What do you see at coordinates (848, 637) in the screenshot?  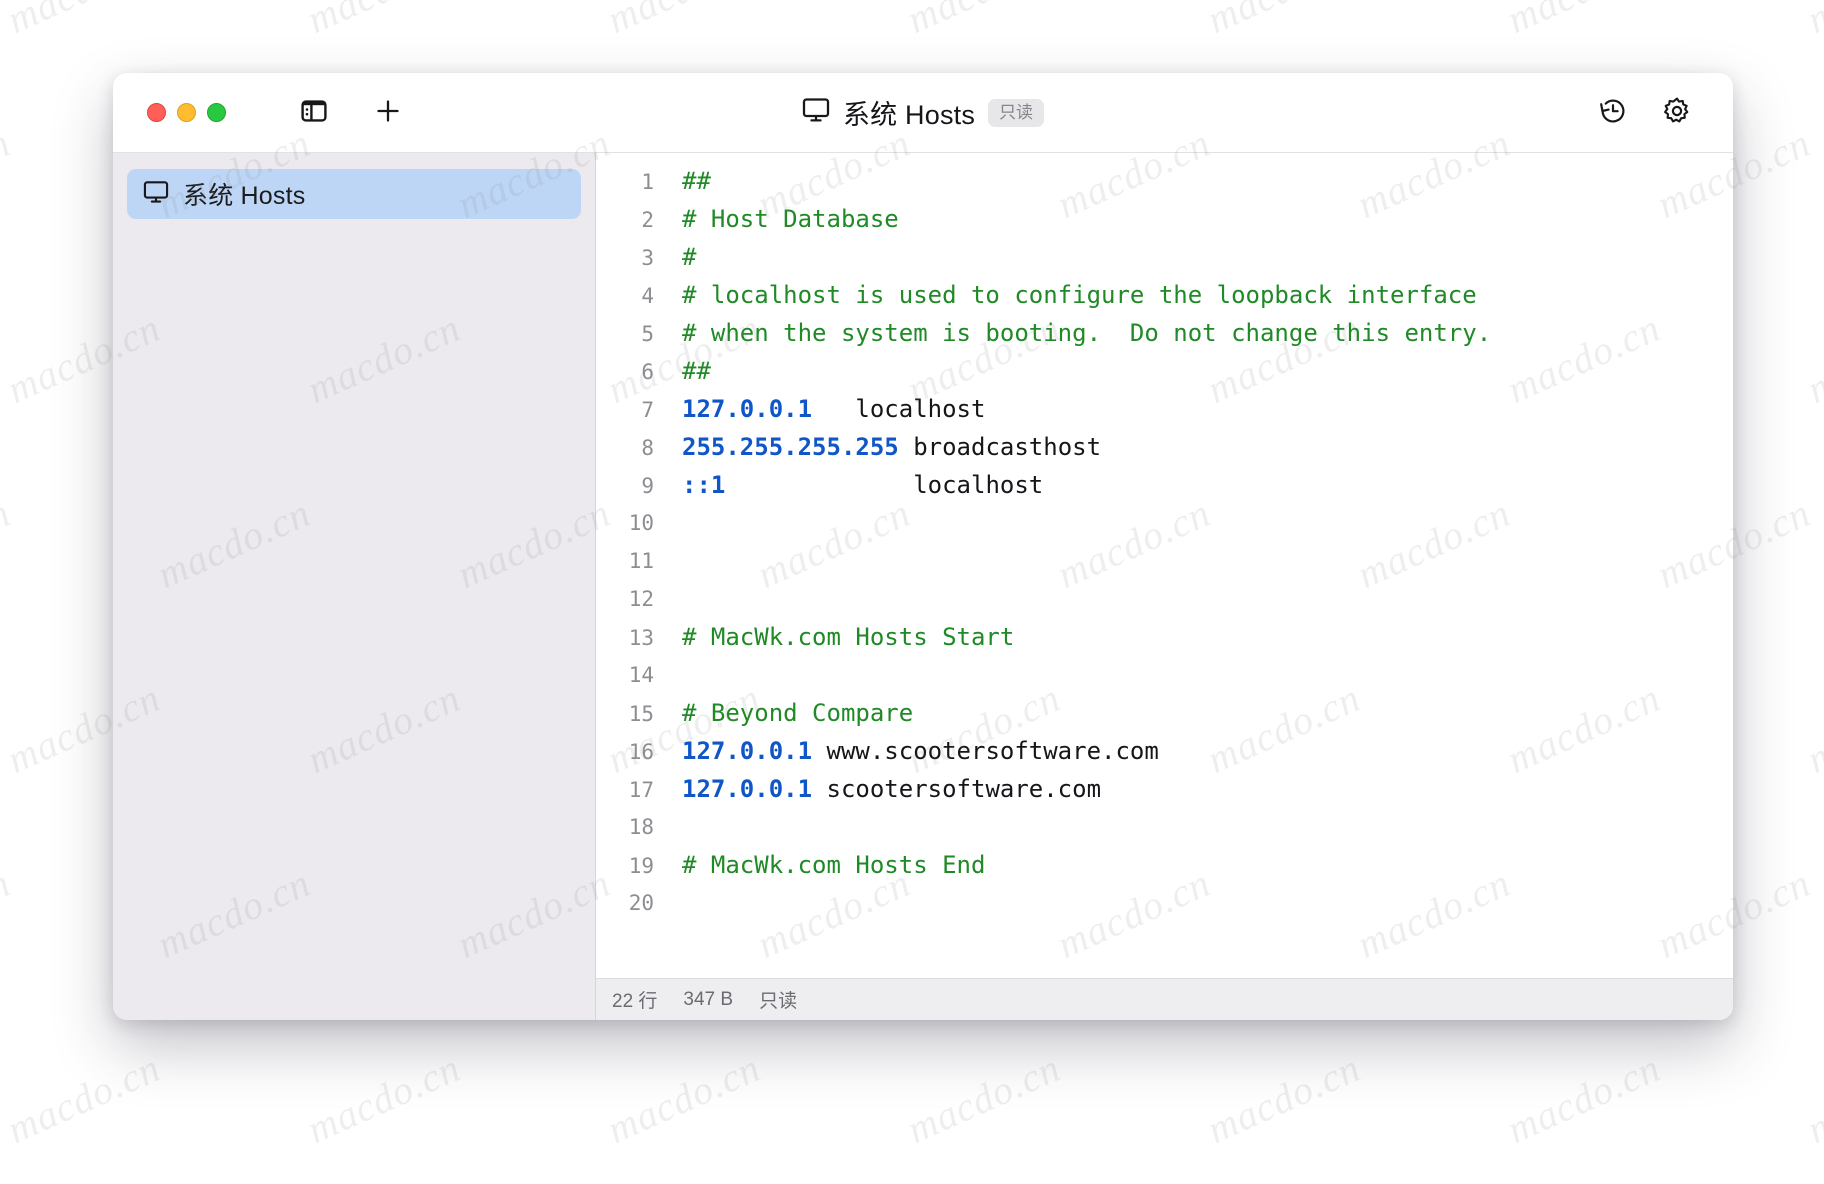 I see `token-comment: # MacWk.com Hosts Start` at bounding box center [848, 637].